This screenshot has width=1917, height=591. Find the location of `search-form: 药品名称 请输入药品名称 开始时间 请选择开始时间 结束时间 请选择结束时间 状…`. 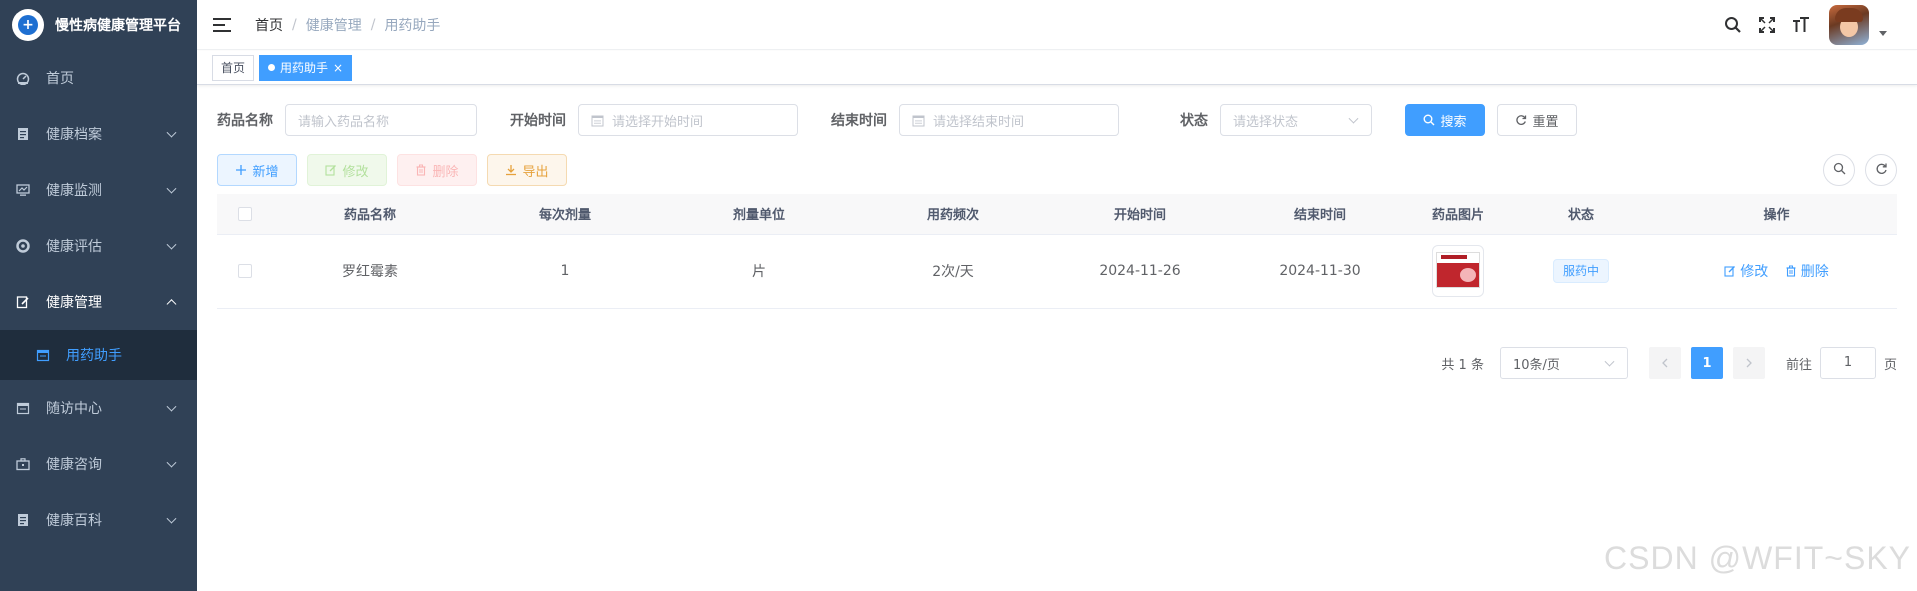

search-form: 药品名称 请输入药品名称 开始时间 请选择开始时间 结束时间 请选择结束时间 状… is located at coordinates (1057, 120).